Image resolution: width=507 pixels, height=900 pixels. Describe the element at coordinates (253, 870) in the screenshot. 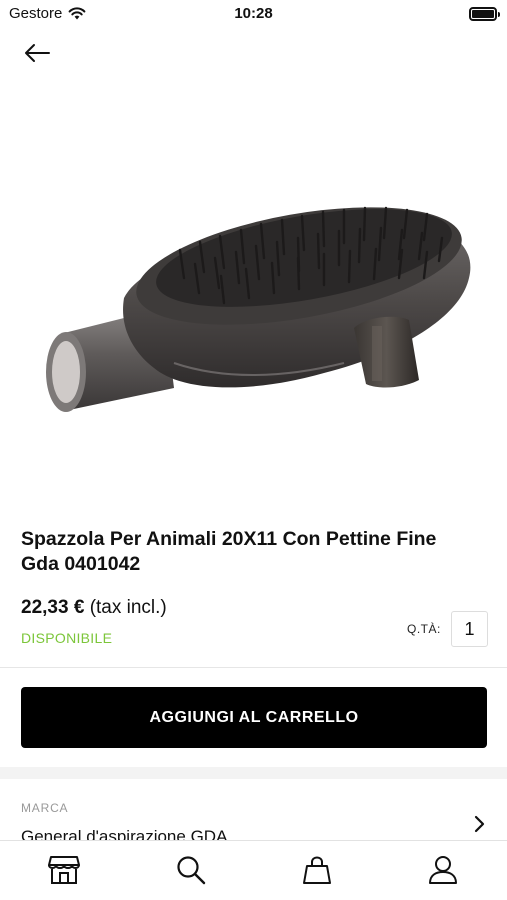

I see `bottom-tab-bar` at that location.